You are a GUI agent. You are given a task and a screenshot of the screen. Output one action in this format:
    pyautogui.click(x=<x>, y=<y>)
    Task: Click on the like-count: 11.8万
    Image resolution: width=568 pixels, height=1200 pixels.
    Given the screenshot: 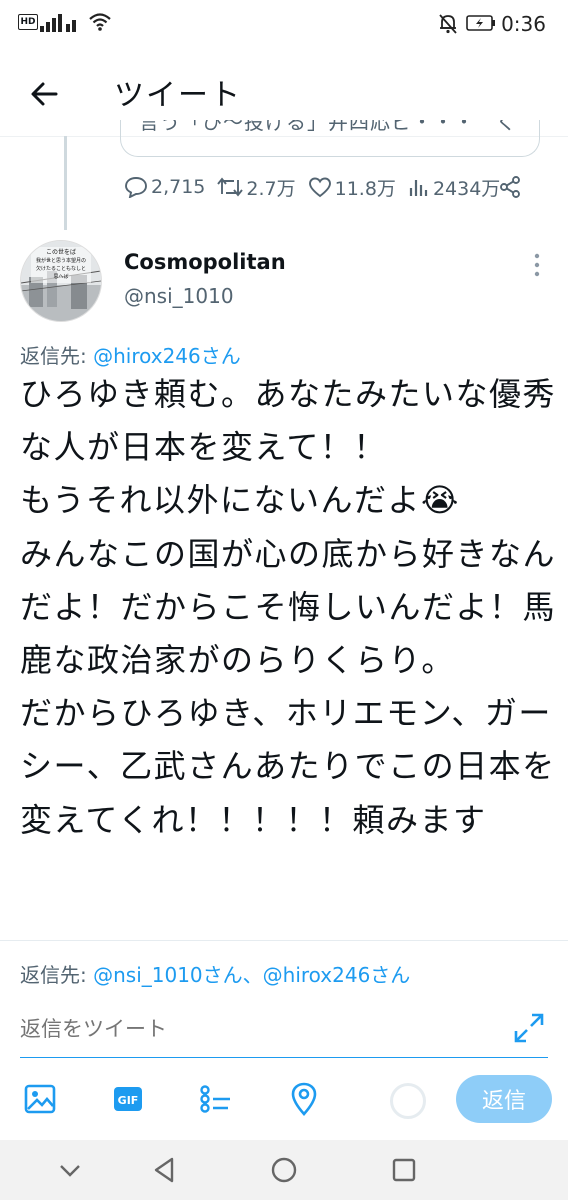 What is the action you would take?
    pyautogui.click(x=365, y=188)
    